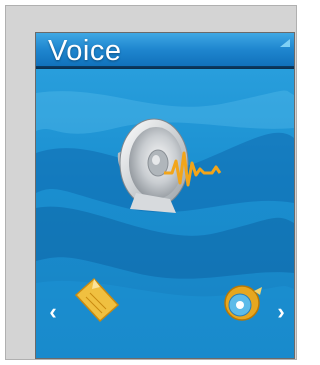 This screenshot has height=365, width=320. I want to click on speaker-sound-wave-icon, so click(168, 166).